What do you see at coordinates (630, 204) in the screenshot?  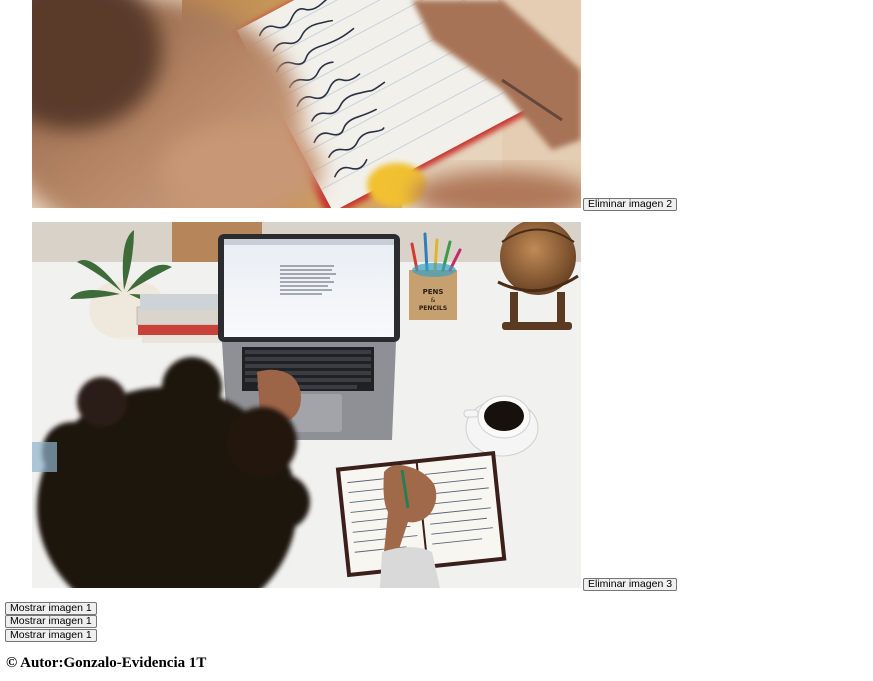 I see `delete-image-2-button: Eliminar imagen 2` at bounding box center [630, 204].